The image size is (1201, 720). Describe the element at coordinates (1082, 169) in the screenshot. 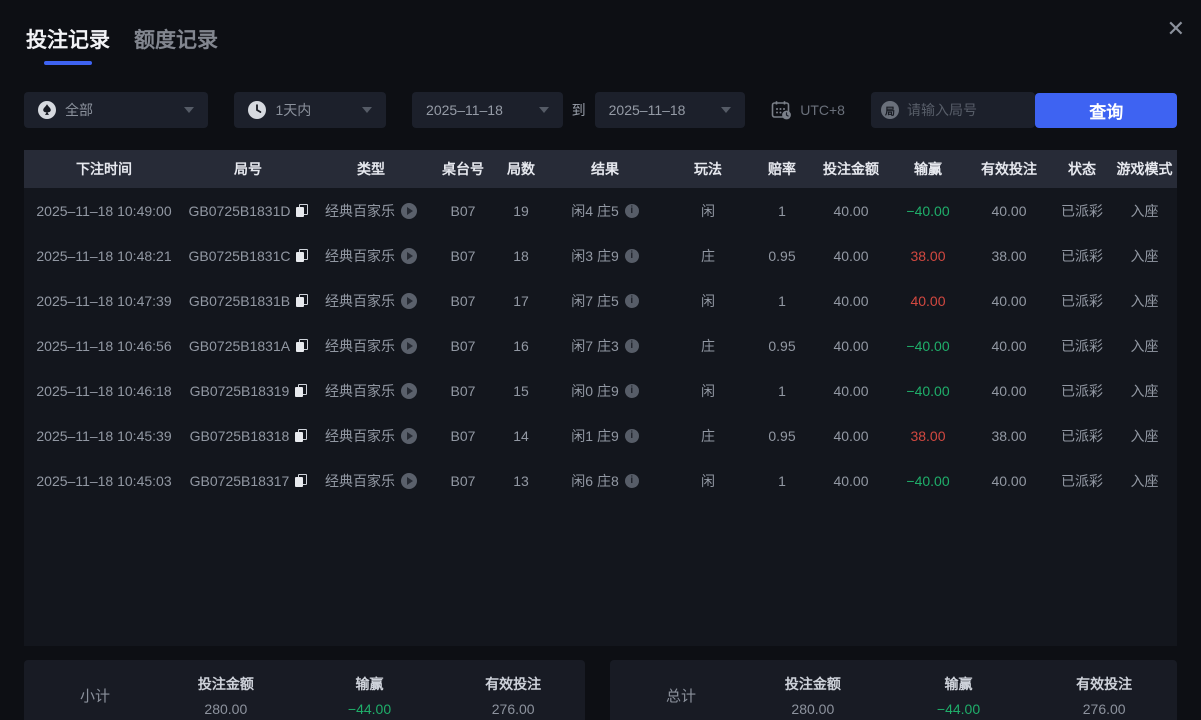

I see `column-header: 状态` at that location.